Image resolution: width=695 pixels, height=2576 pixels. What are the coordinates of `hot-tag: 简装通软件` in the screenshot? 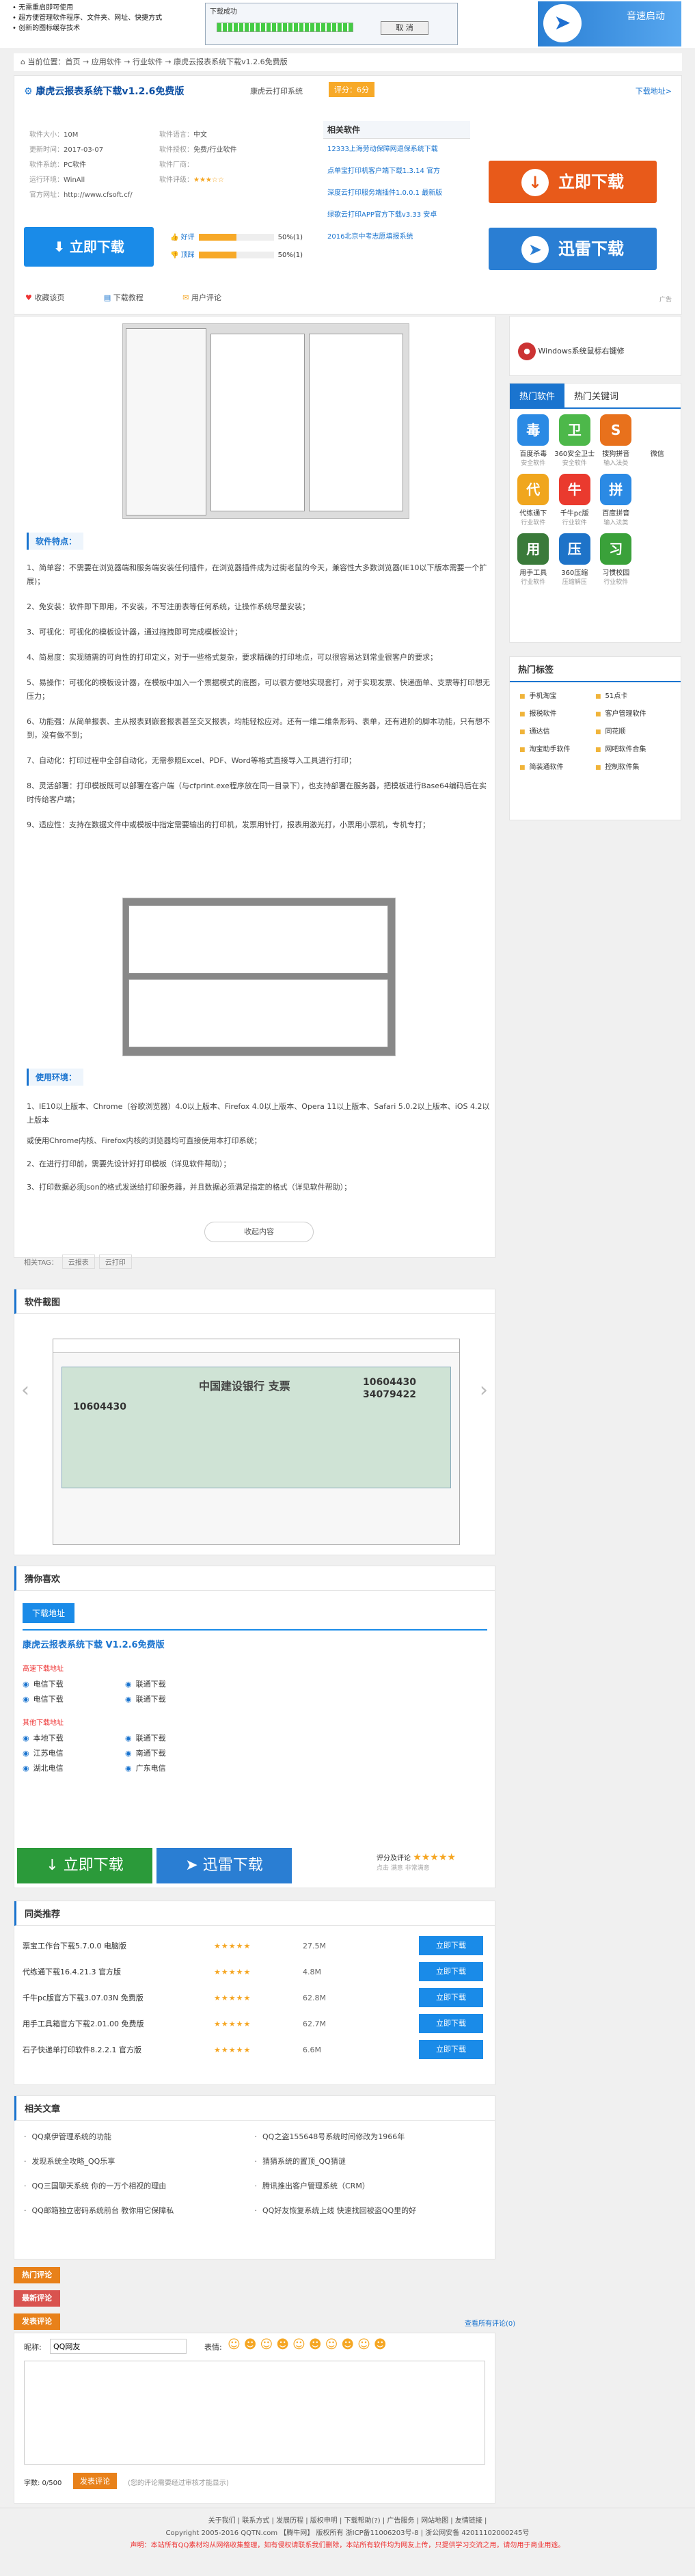 It's located at (557, 768).